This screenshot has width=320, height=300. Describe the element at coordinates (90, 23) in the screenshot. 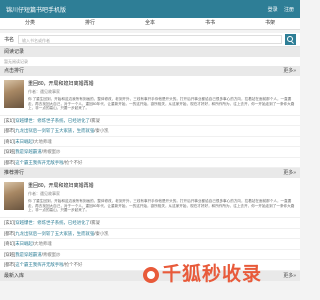

I see `nav-item-rank: 排行` at that location.